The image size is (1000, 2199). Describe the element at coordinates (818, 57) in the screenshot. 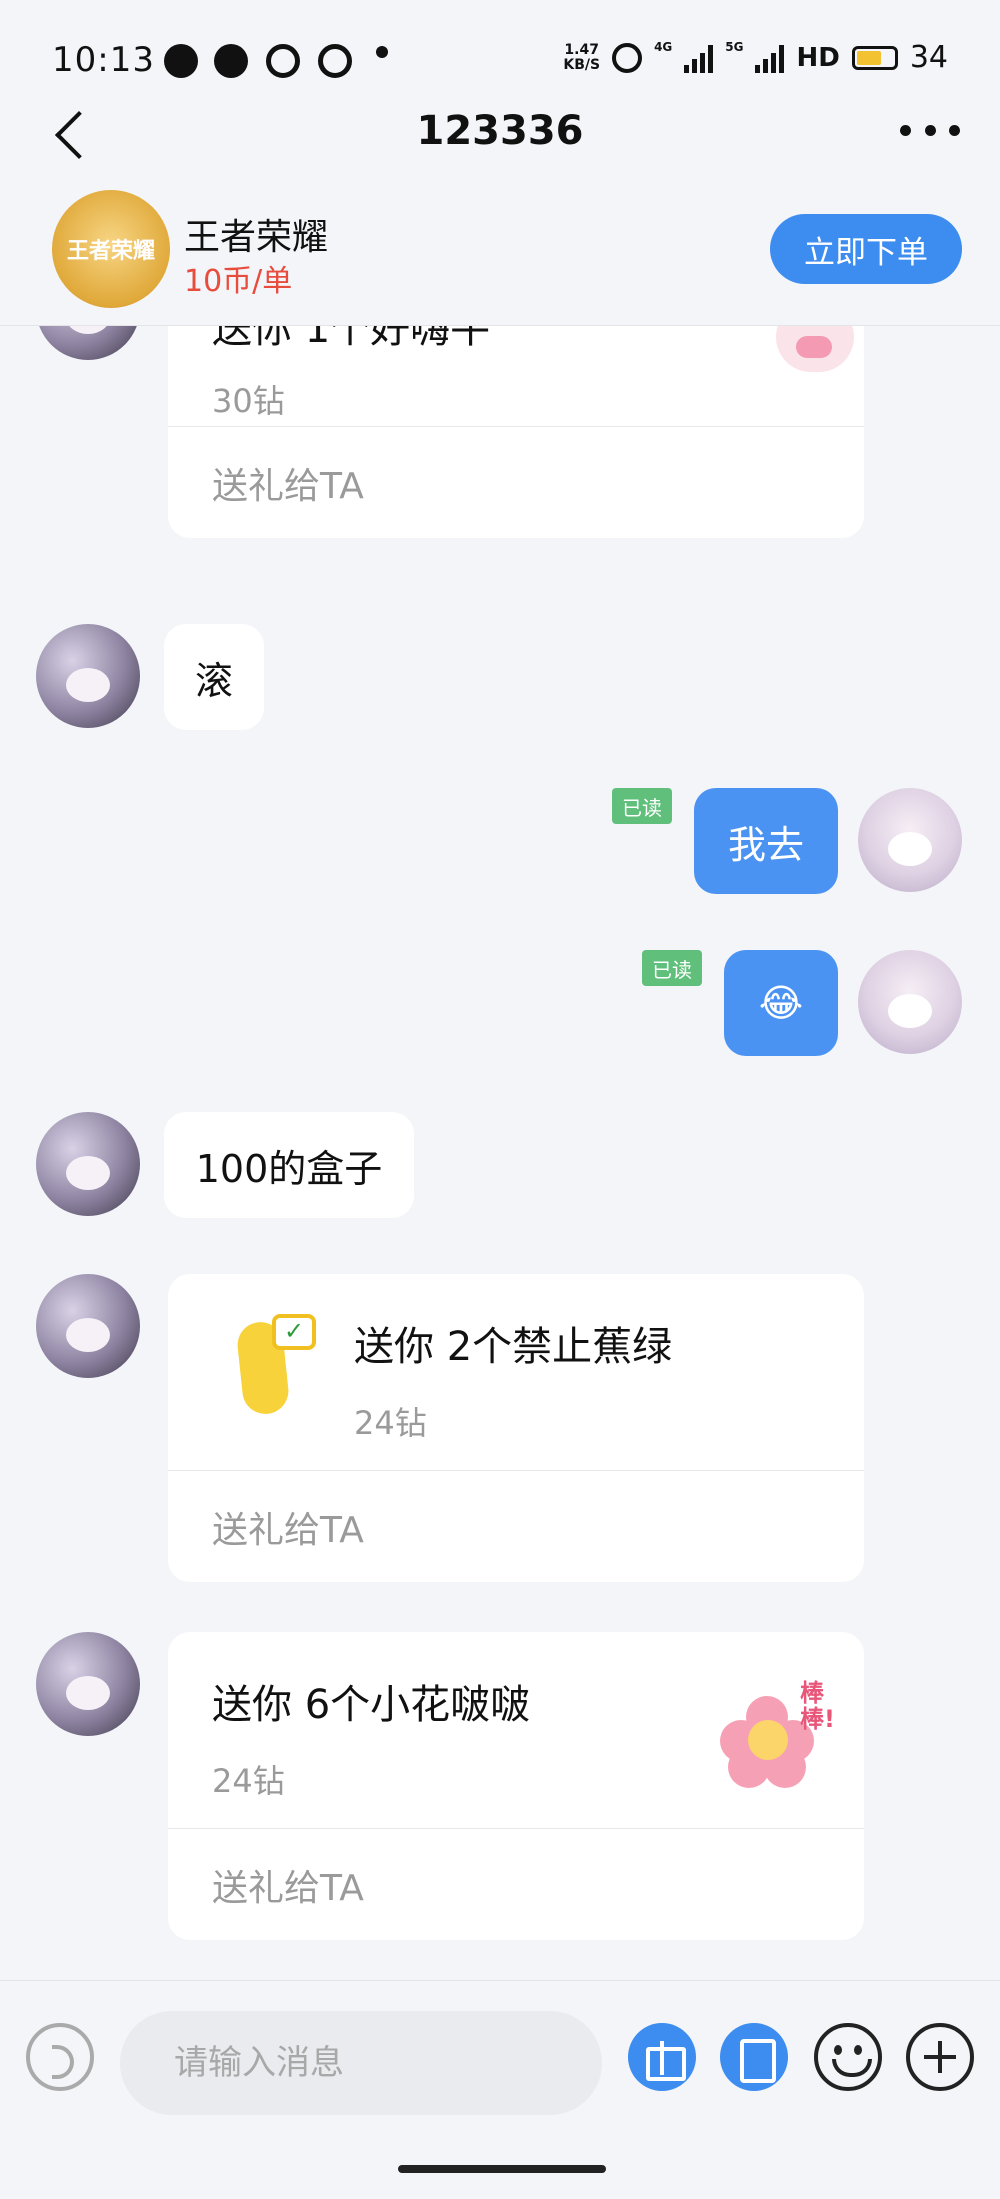

I see `hd-voice-label: HD` at that location.